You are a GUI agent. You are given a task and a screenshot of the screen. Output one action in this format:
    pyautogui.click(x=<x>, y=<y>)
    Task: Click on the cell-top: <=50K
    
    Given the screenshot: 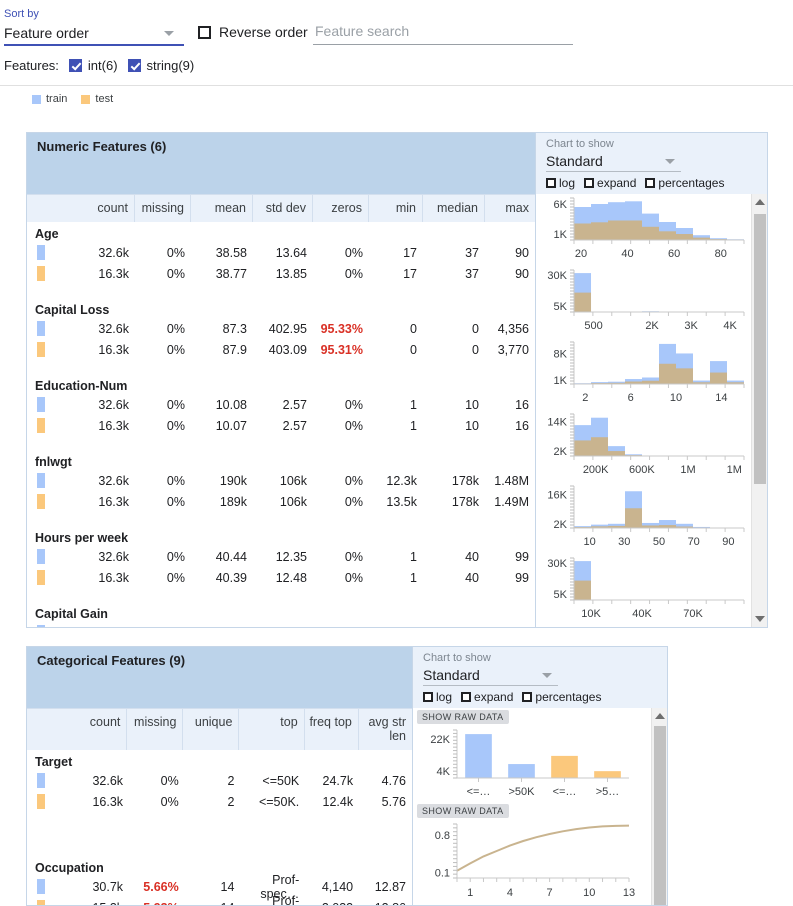 What is the action you would take?
    pyautogui.click(x=272, y=781)
    